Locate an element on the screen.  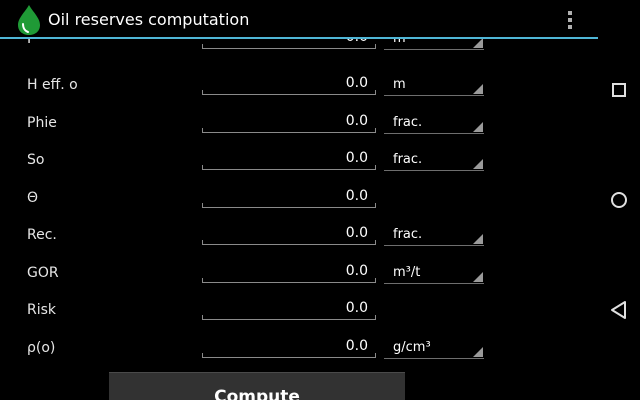
home-circle-icon is located at coordinates (619, 200).